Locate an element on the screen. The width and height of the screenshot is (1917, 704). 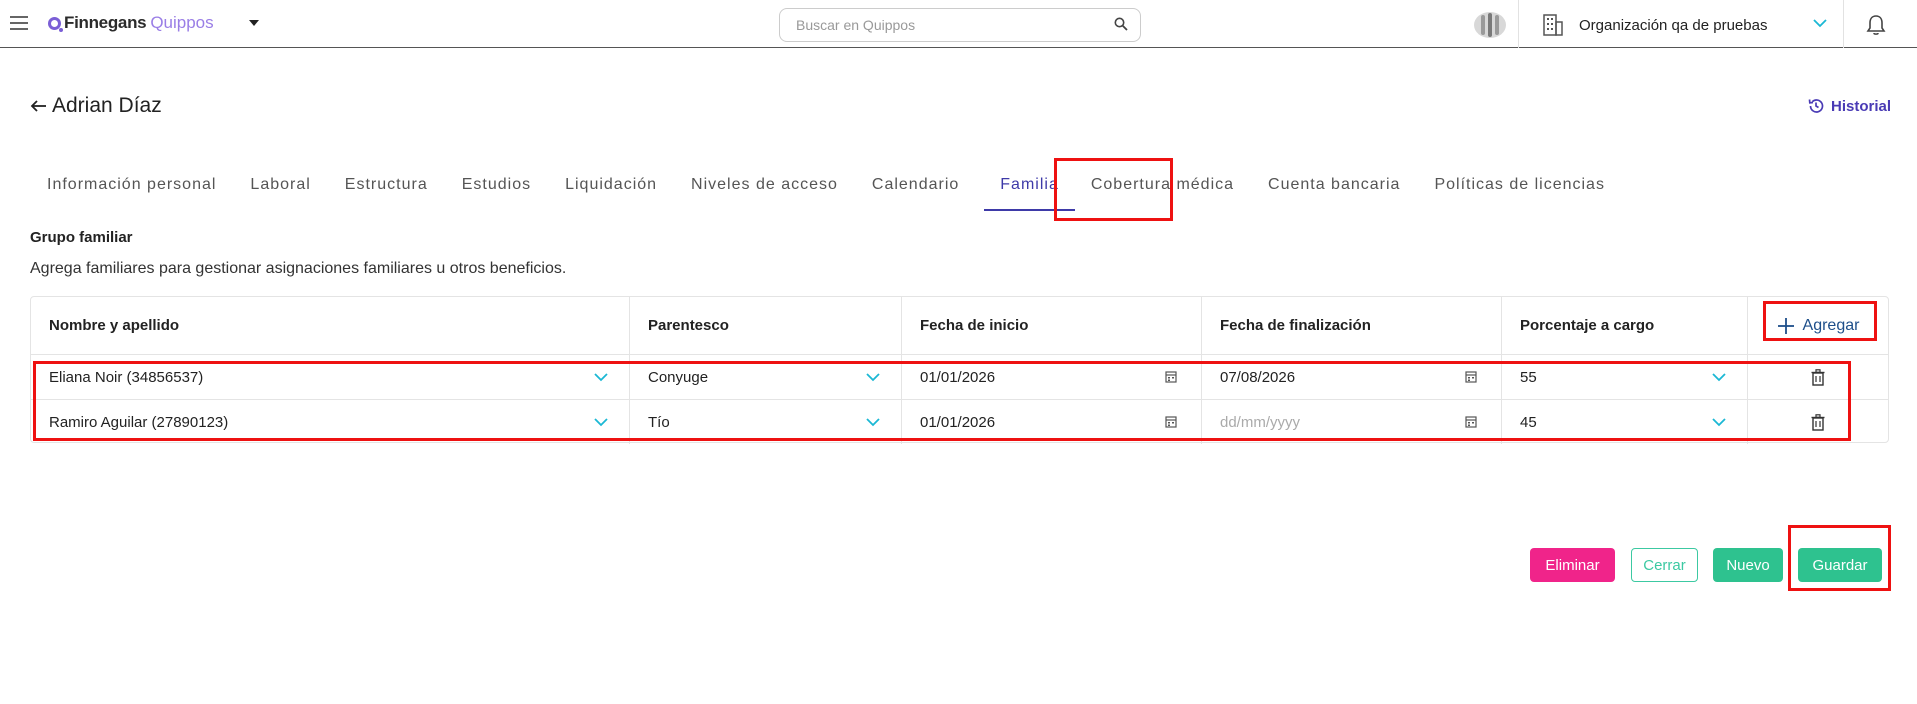
close-button: Cerrar is located at coordinates (1664, 565).